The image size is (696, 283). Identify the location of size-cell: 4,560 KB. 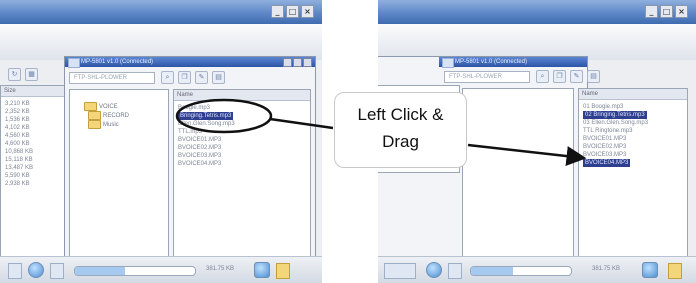
(17, 136).